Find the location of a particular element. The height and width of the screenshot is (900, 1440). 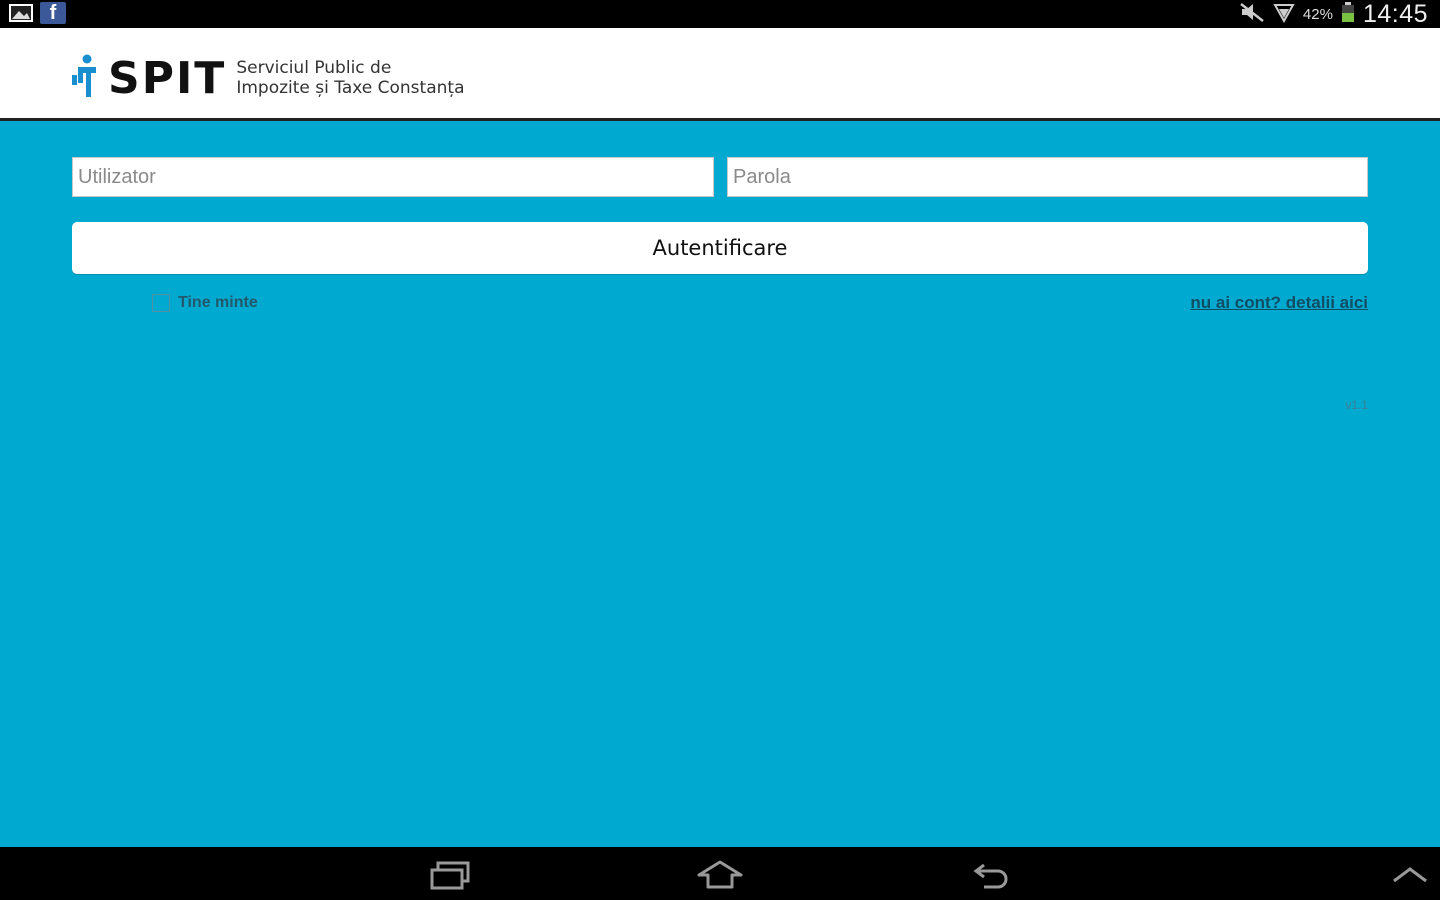

battery-percent: 42% is located at coordinates (1317, 14).